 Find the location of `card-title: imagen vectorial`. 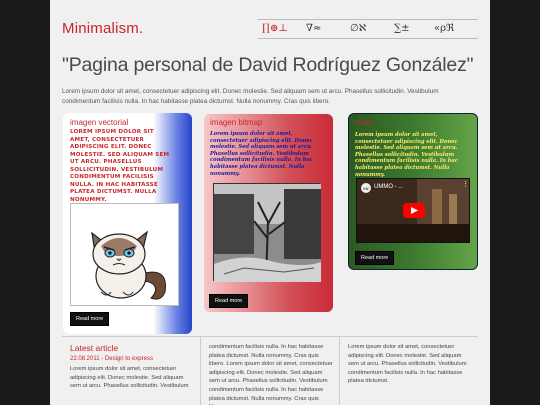

card-title: imagen vectorial is located at coordinates (99, 122).